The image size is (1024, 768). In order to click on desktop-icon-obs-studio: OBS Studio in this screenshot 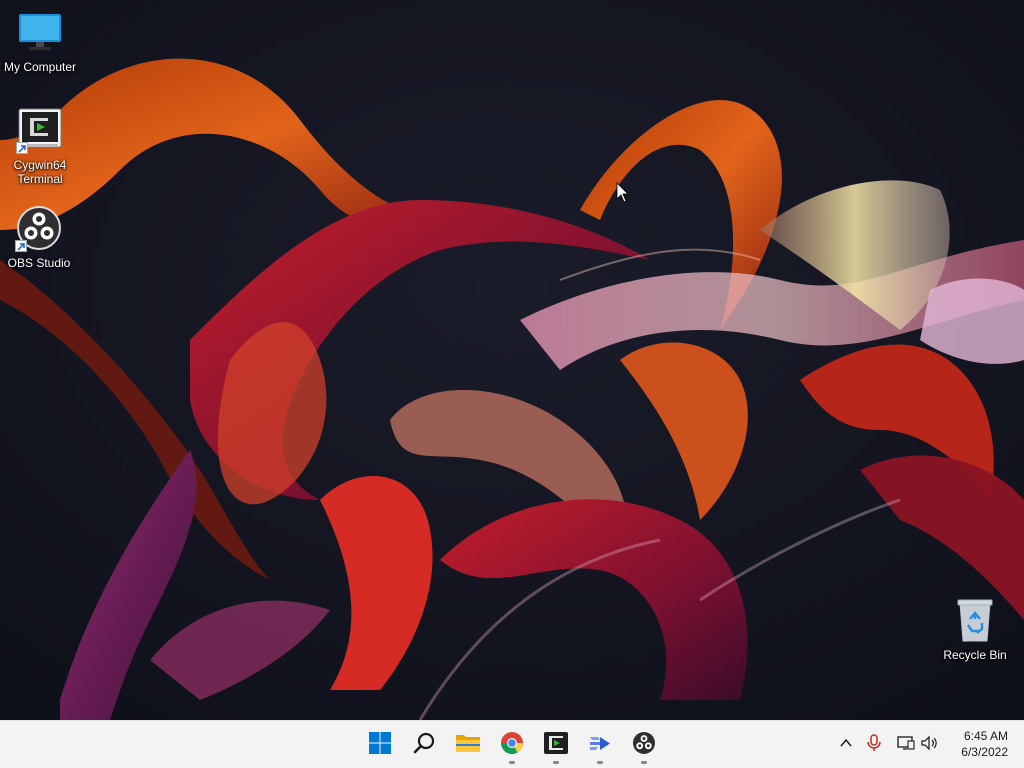, I will do `click(39, 237)`.